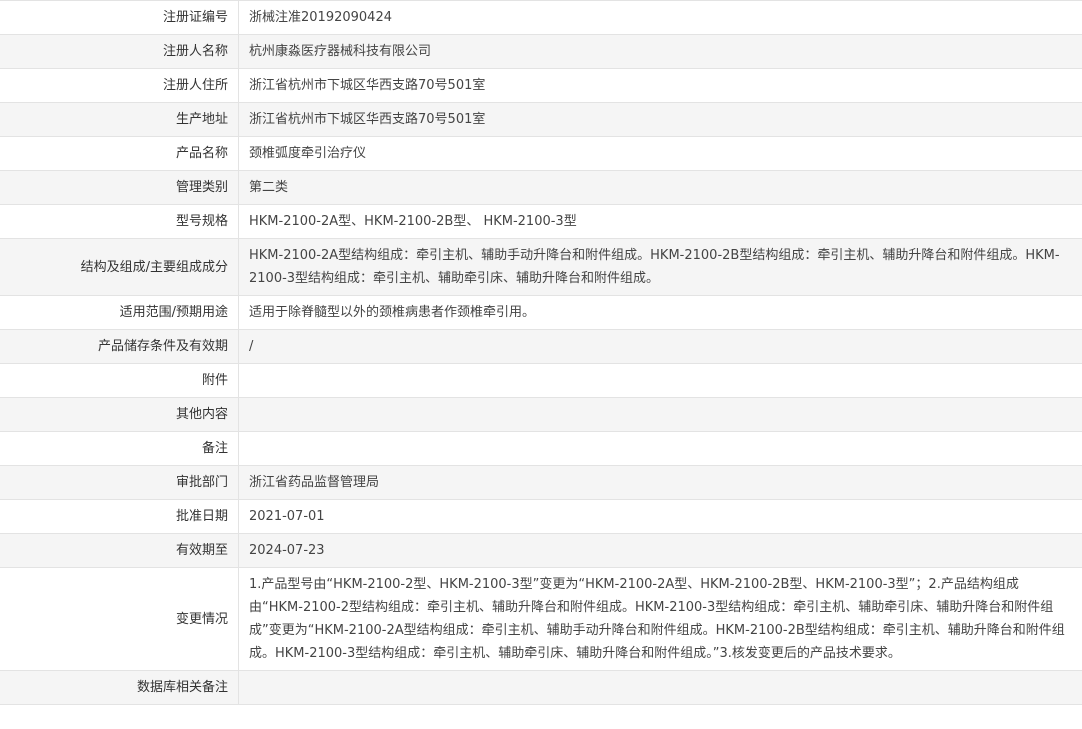 The width and height of the screenshot is (1082, 729). What do you see at coordinates (660, 312) in the screenshot?
I see `row-value: 适用于除脊髓型以外的颈椎病患者作颈椎牵引用。` at bounding box center [660, 312].